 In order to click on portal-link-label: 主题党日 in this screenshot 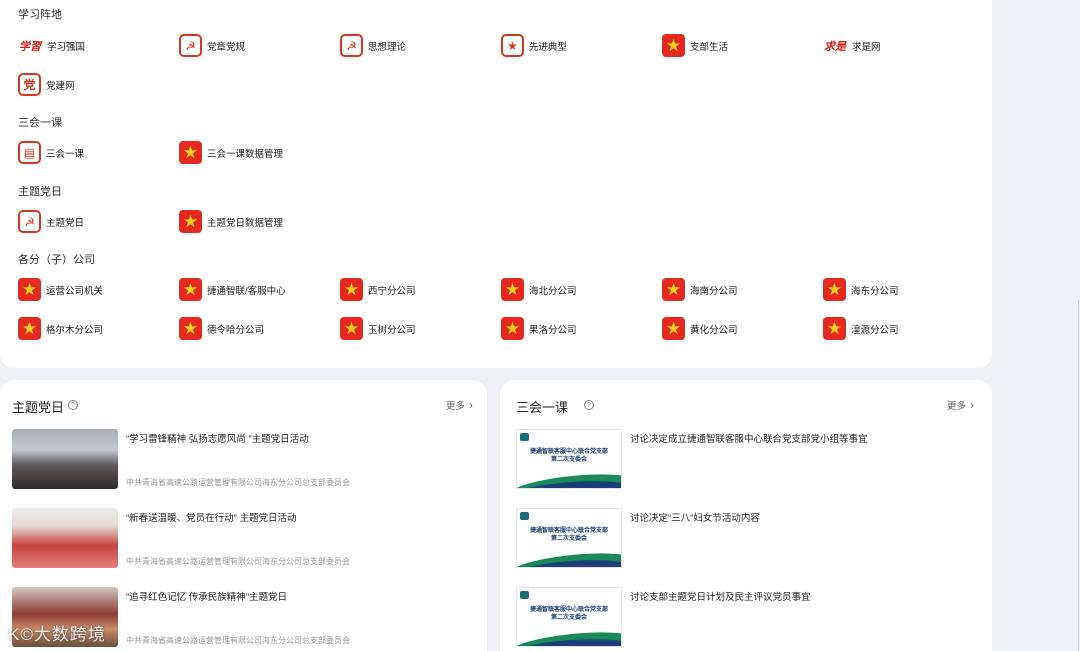, I will do `click(65, 223)`.